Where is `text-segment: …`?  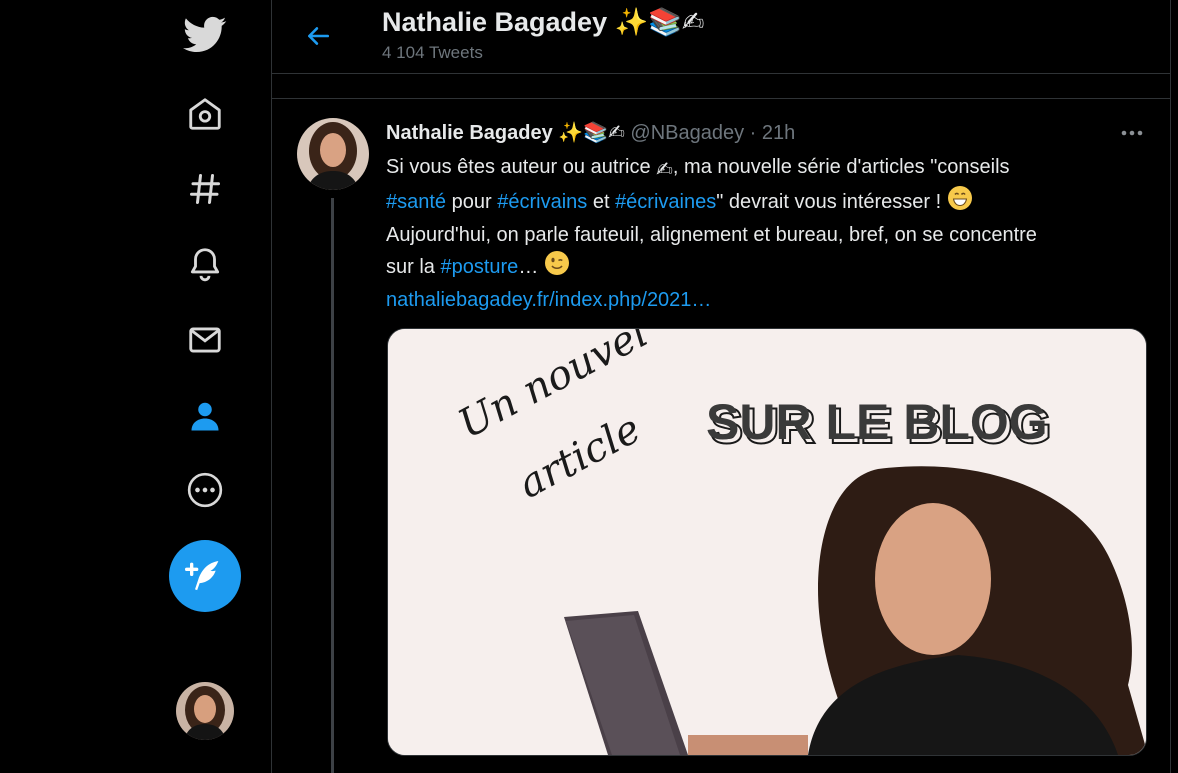
text-segment: … is located at coordinates (531, 267).